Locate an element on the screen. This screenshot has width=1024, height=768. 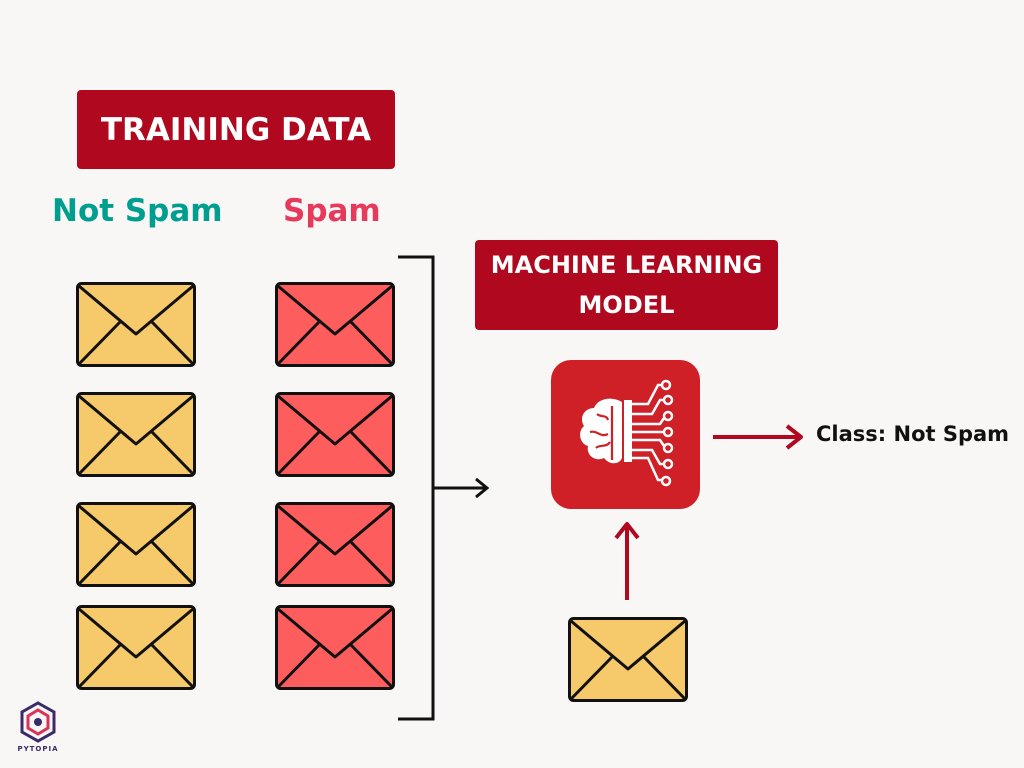
output-arrow-icon is located at coordinates (758, 437).